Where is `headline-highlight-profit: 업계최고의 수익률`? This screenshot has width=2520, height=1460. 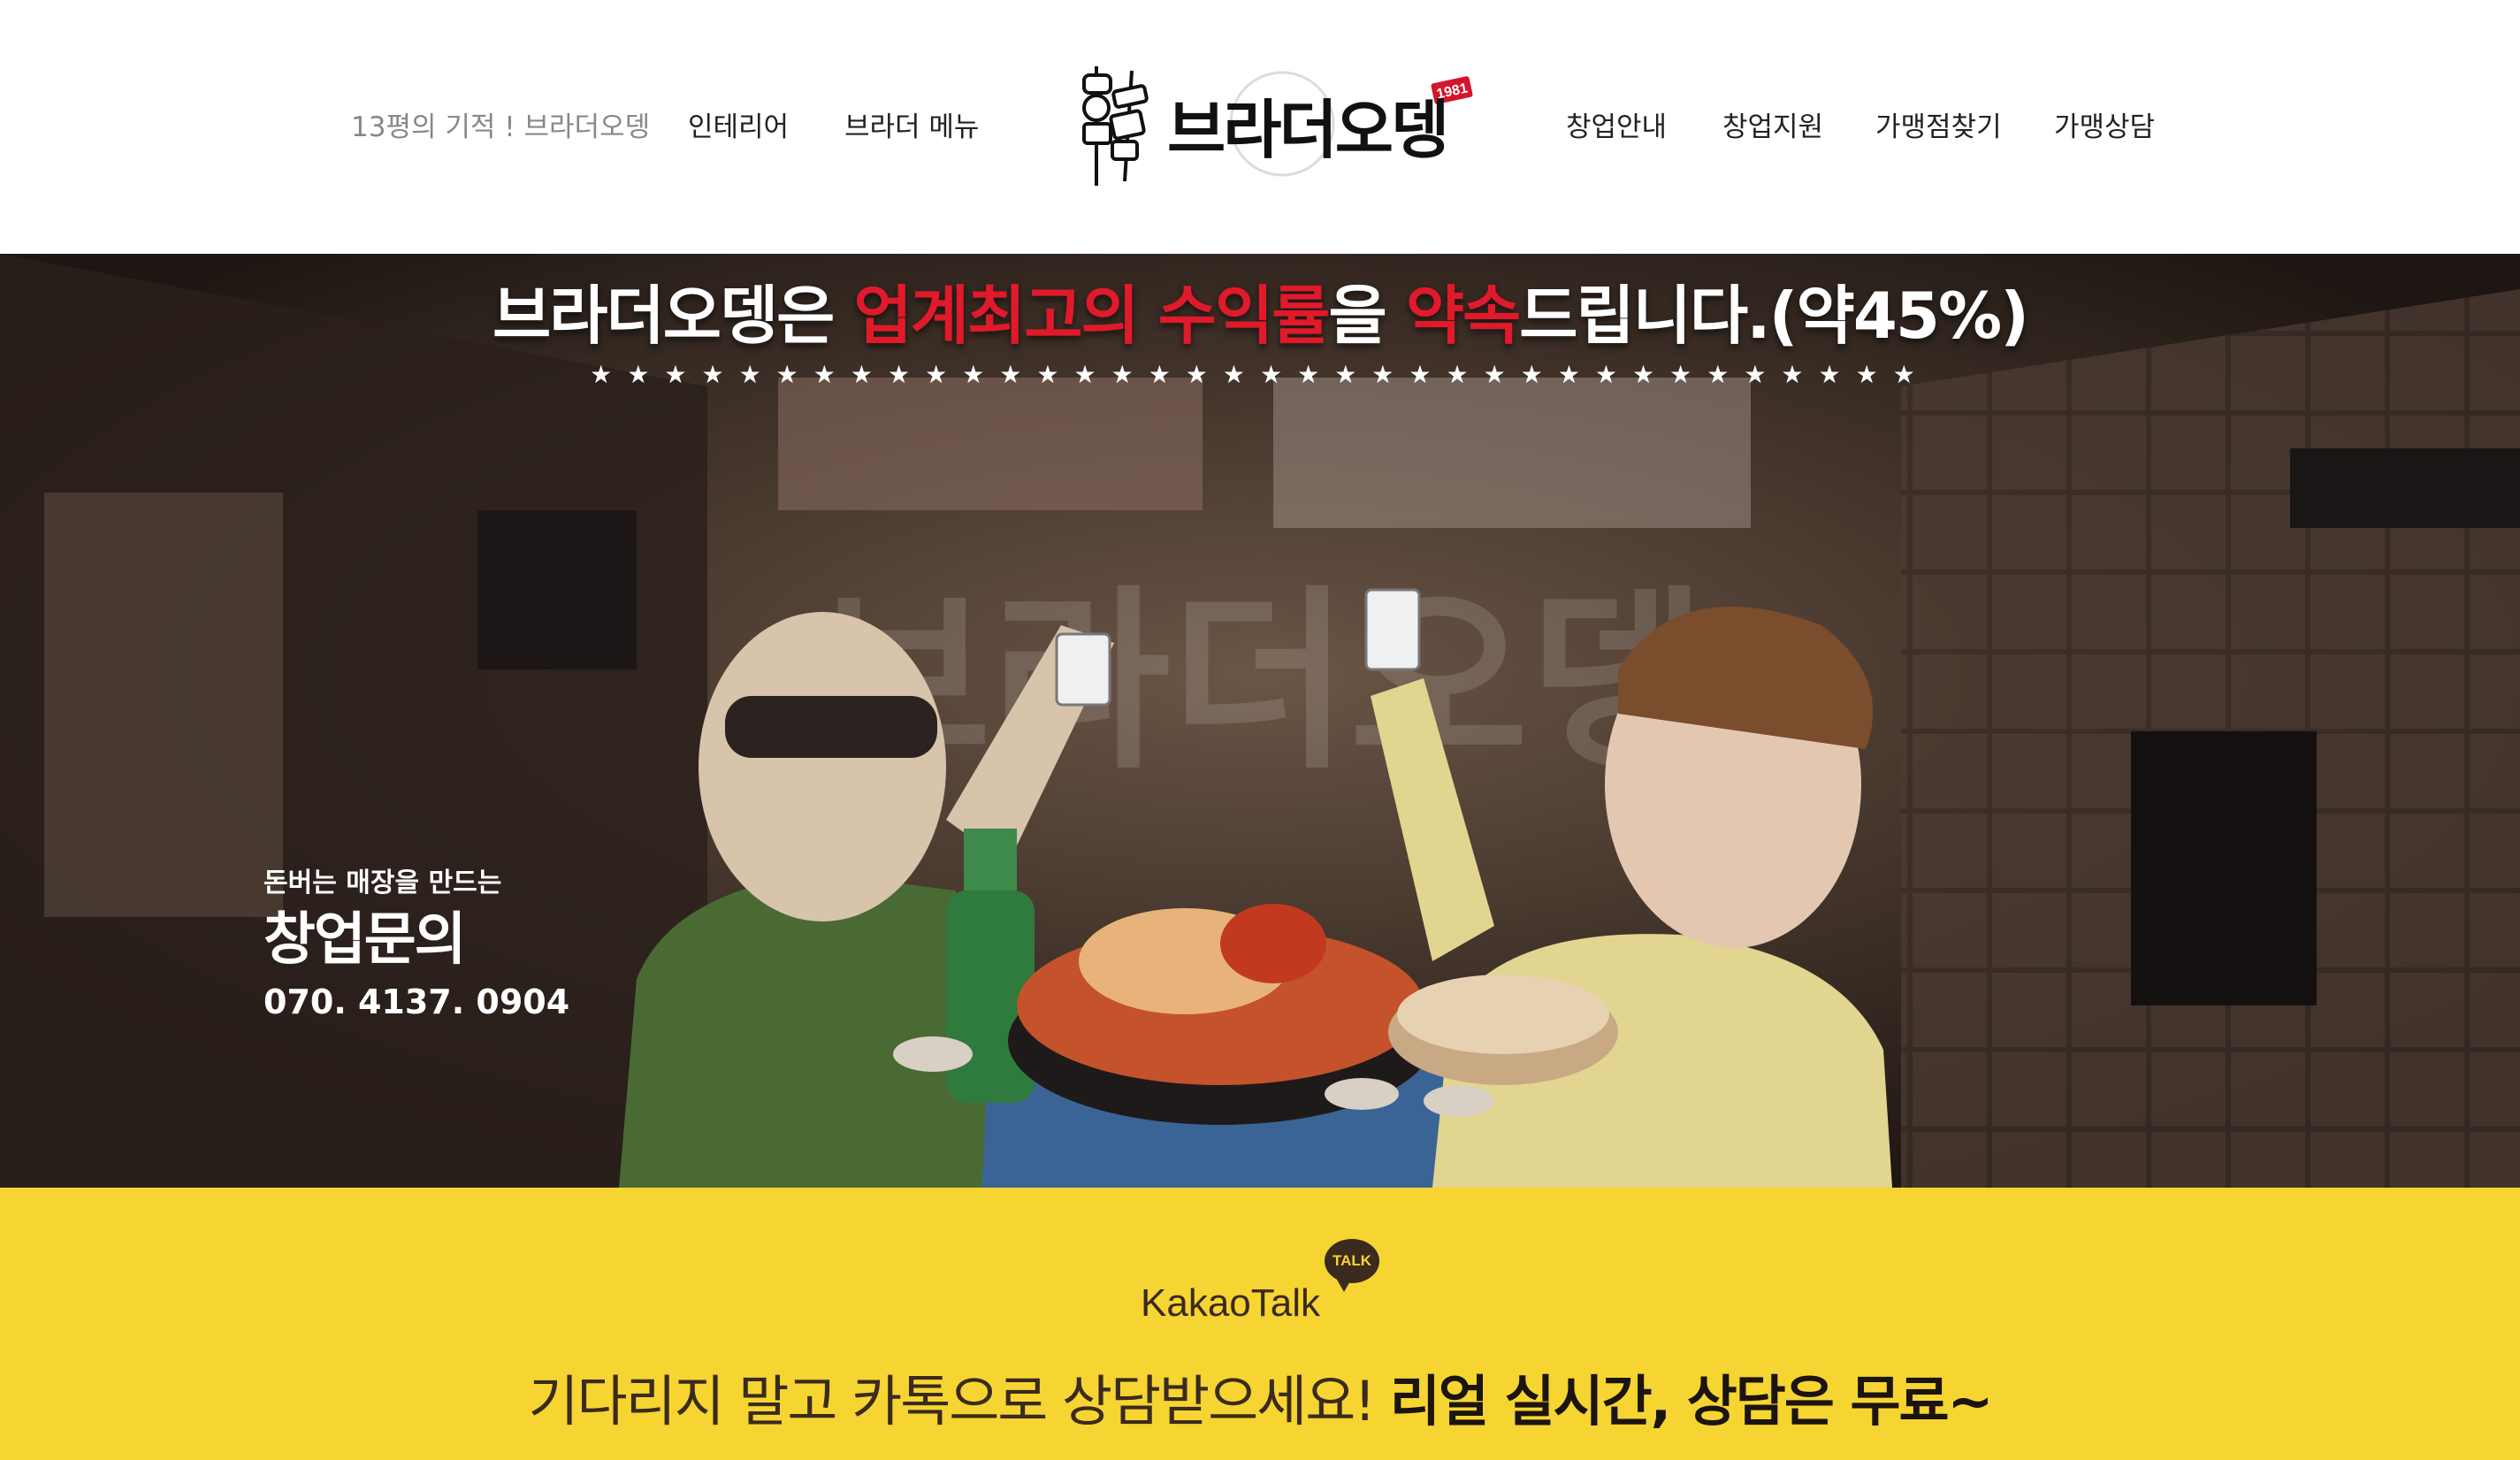 headline-highlight-profit: 업계최고의 수익률 is located at coordinates (1092, 316).